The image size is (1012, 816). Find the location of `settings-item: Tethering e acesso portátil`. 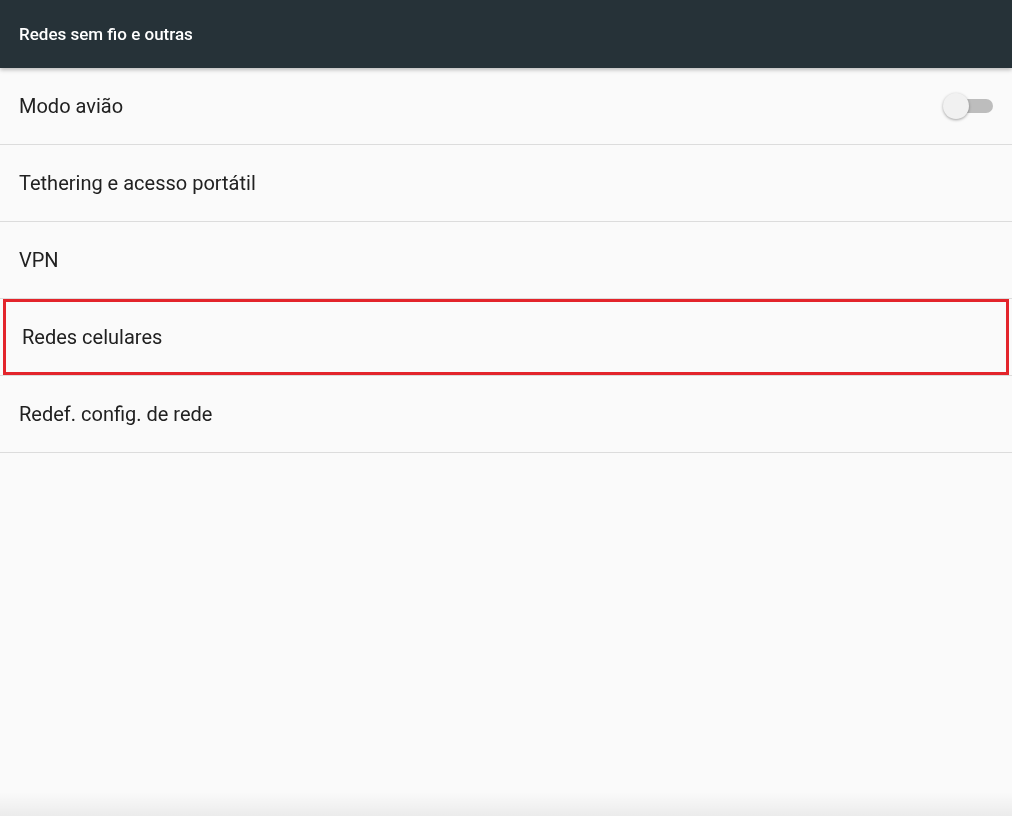

settings-item: Tethering e acesso portátil is located at coordinates (506, 183).